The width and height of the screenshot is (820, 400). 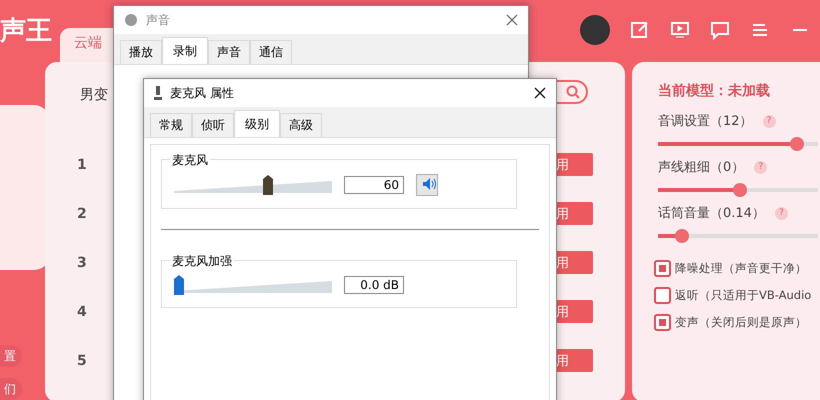 What do you see at coordinates (11, 389) in the screenshot?
I see `side-button: 们` at bounding box center [11, 389].